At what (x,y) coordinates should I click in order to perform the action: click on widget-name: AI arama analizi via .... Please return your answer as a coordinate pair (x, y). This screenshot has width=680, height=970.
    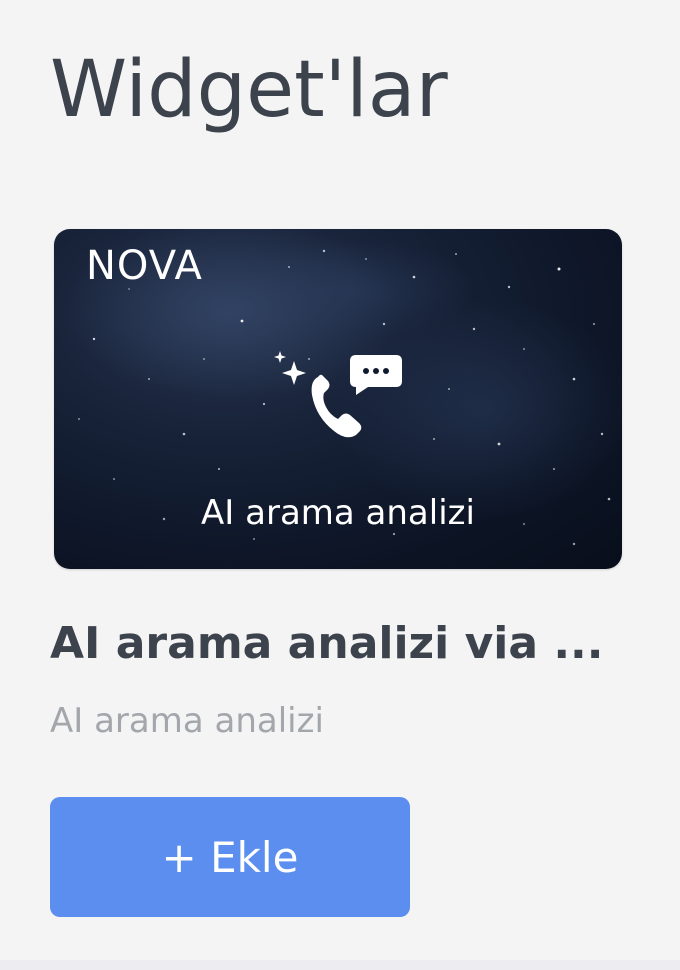
    Looking at the image, I should click on (327, 643).